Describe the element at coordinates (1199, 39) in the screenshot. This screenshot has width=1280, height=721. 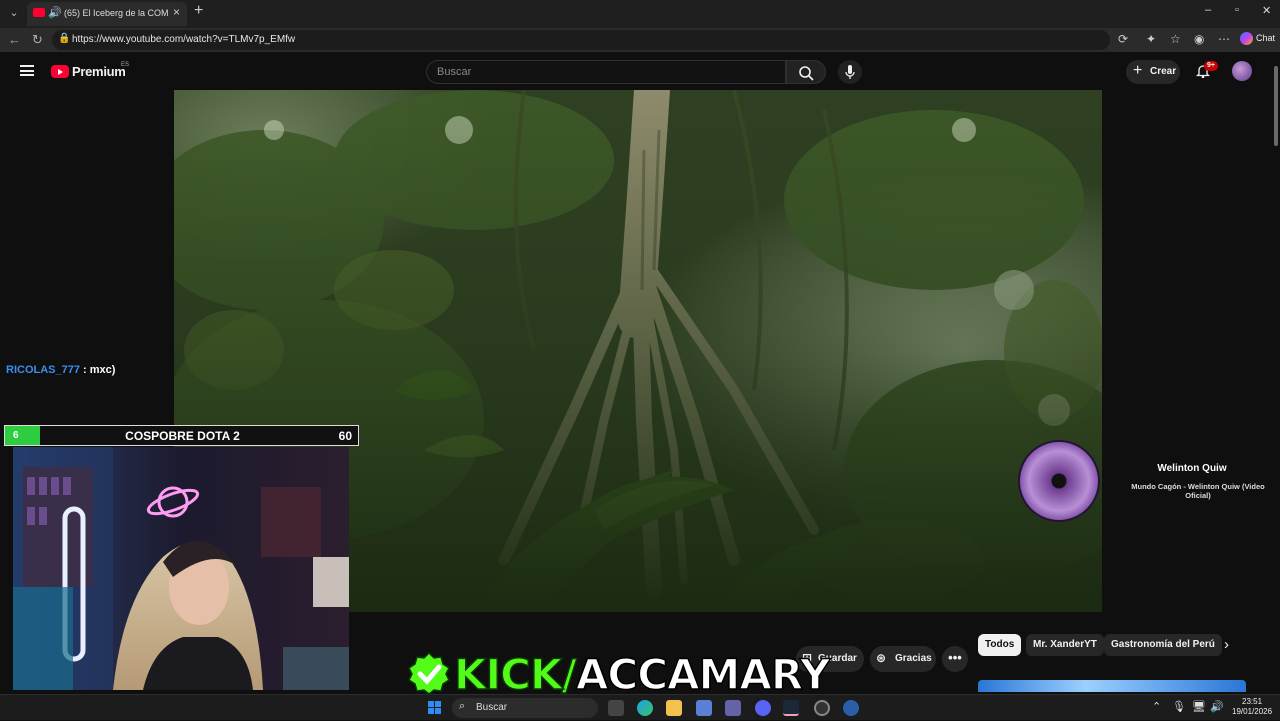
I see `profile-icon: ◉` at that location.